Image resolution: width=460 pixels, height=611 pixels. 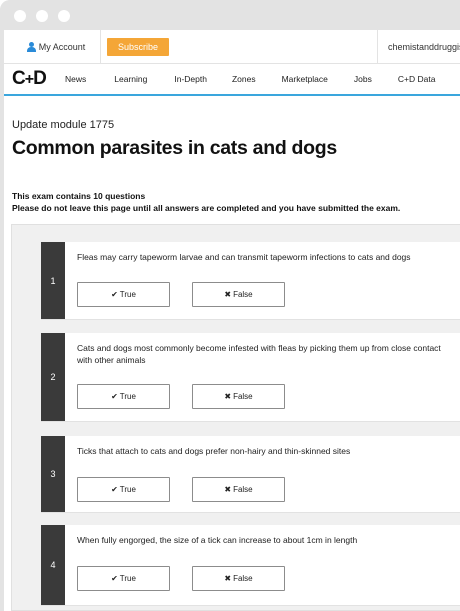 What do you see at coordinates (138, 47) in the screenshot?
I see `subscribe-button: Subscribe` at bounding box center [138, 47].